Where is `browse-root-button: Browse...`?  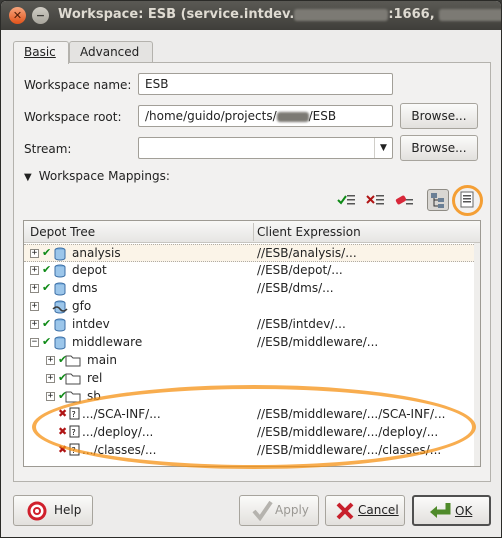 browse-root-button: Browse... is located at coordinates (439, 116).